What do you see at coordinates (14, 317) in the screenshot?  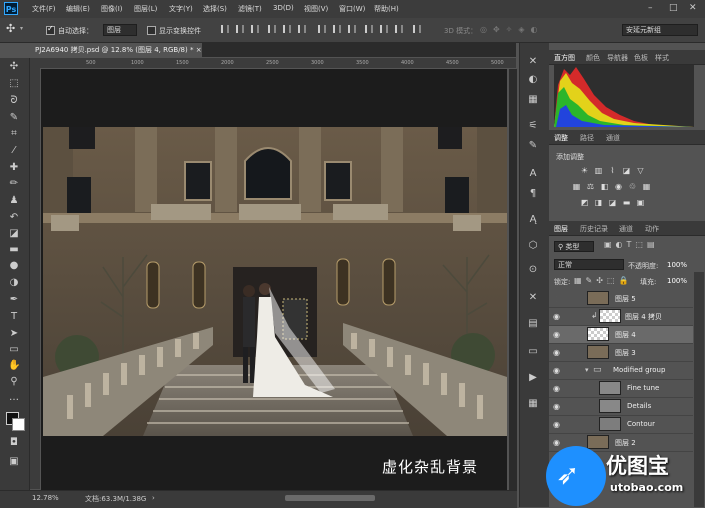 I see `type-tool-icon: T` at bounding box center [14, 317].